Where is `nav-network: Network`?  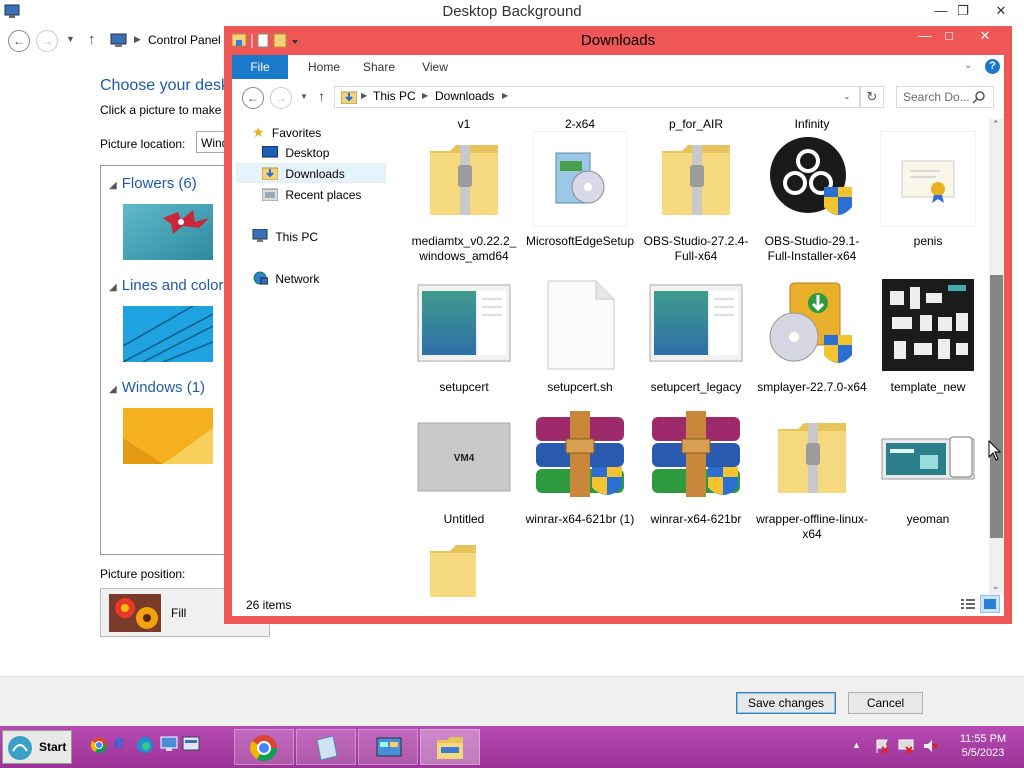 nav-network: Network is located at coordinates (285, 279).